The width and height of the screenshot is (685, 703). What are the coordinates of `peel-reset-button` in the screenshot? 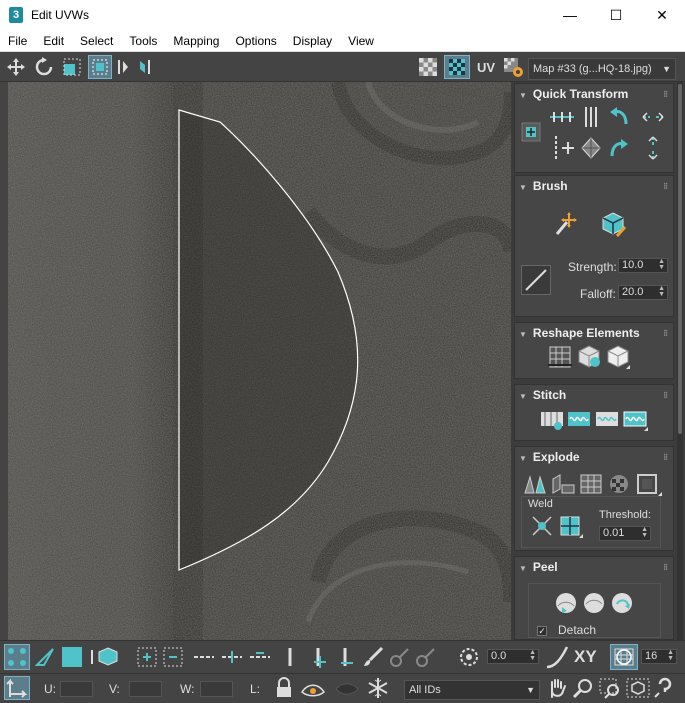 It's located at (623, 604).